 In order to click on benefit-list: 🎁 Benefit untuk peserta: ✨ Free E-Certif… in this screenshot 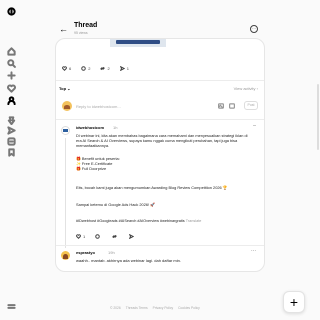, I will do `click(164, 163)`.